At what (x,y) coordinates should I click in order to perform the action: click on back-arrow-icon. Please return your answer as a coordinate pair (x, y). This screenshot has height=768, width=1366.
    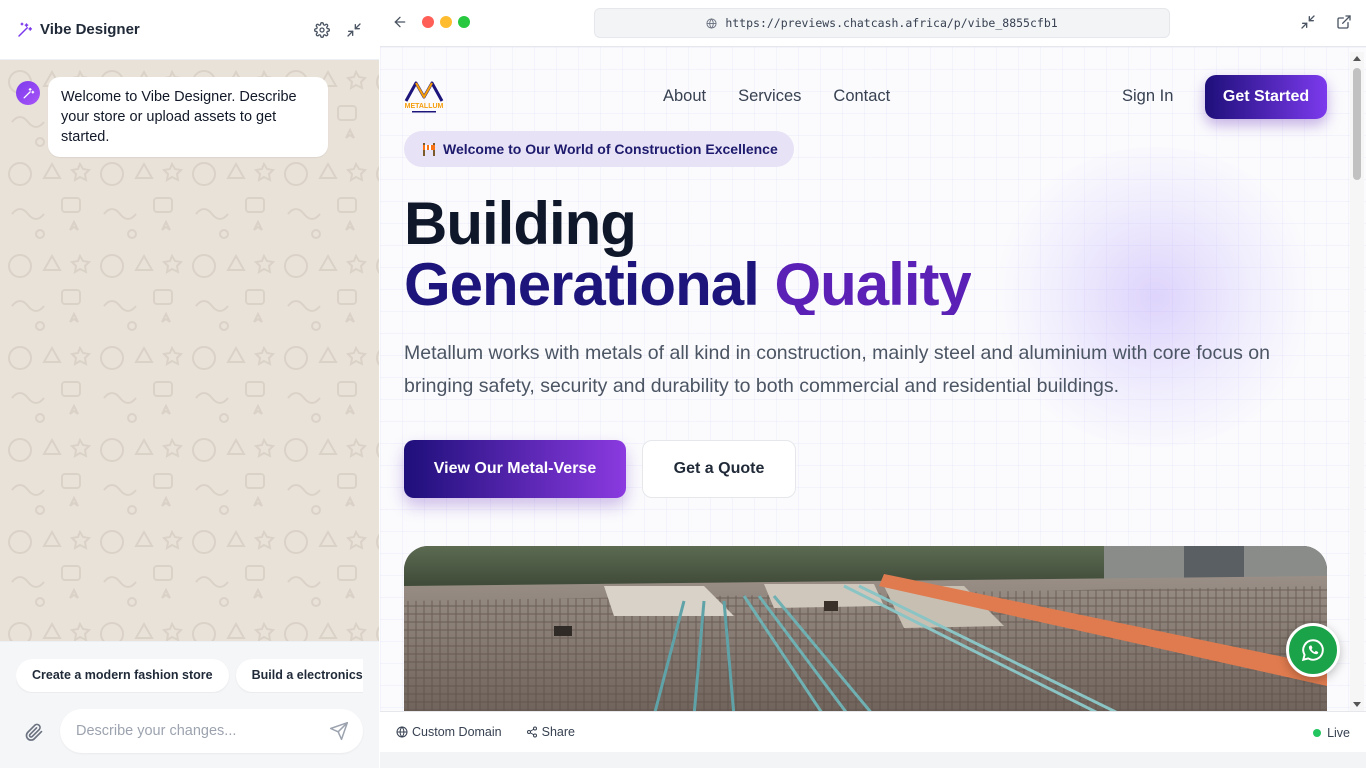
    Looking at the image, I should click on (400, 22).